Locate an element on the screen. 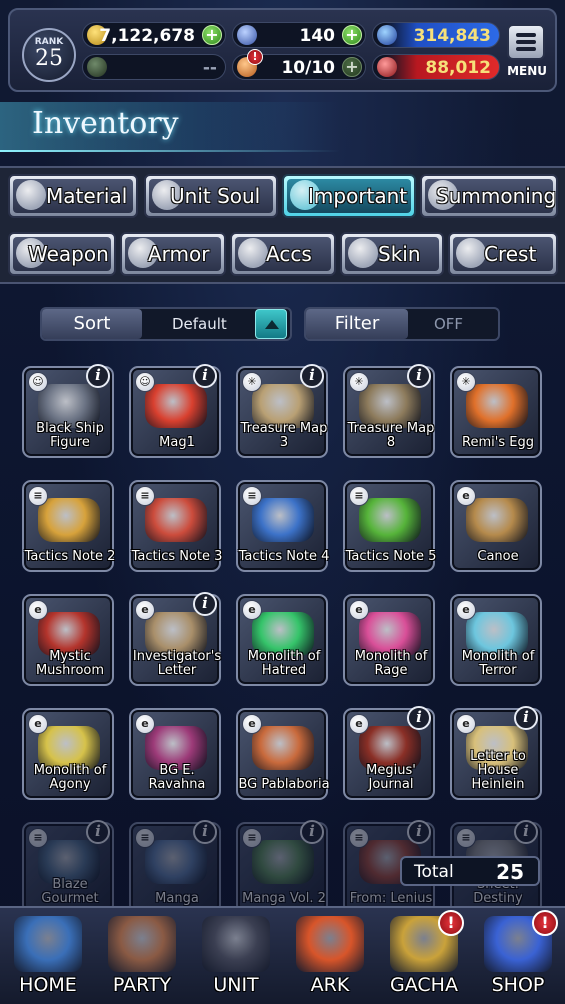 The width and height of the screenshot is (565, 1004). inventory-item: e Canoe is located at coordinates (496, 526).